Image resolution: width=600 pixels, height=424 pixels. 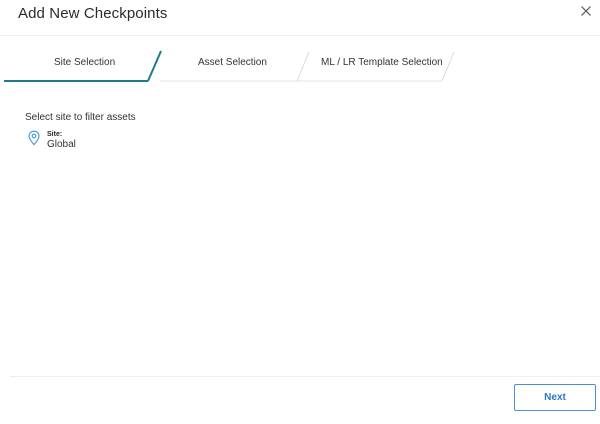 What do you see at coordinates (555, 397) in the screenshot?
I see `next-button: Next` at bounding box center [555, 397].